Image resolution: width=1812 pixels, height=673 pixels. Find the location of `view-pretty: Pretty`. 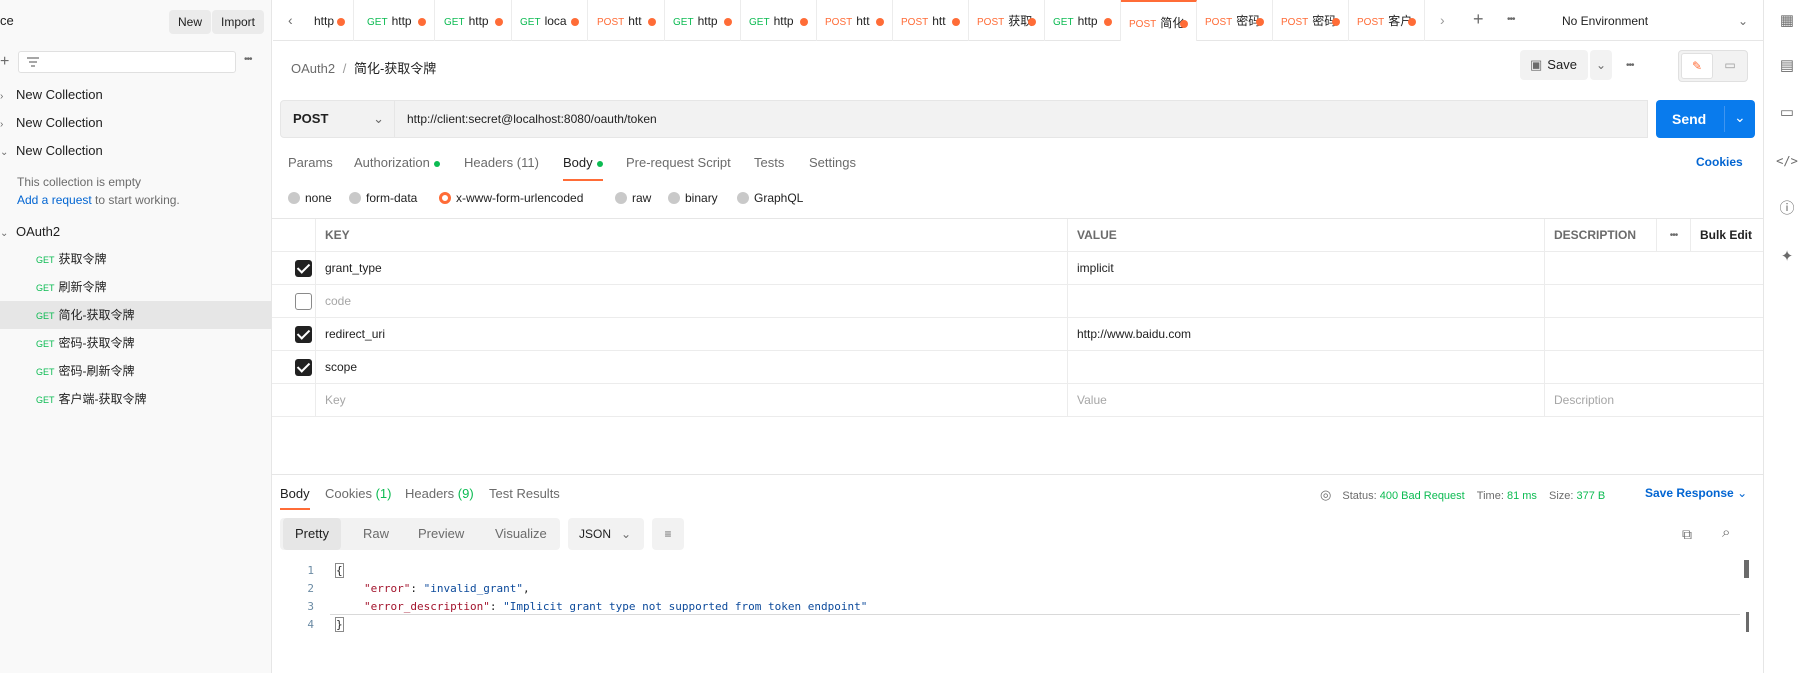

view-pretty: Pretty is located at coordinates (312, 534).